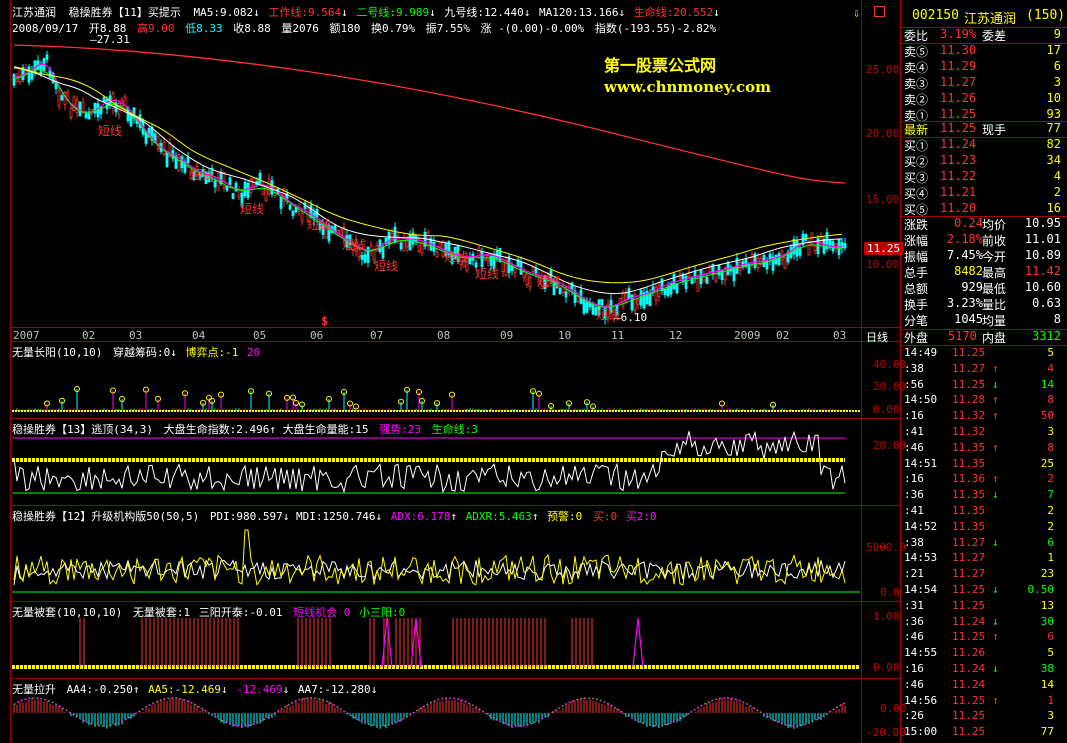  I want to click on watermark-url: www.chnmoney.com, so click(687, 87).